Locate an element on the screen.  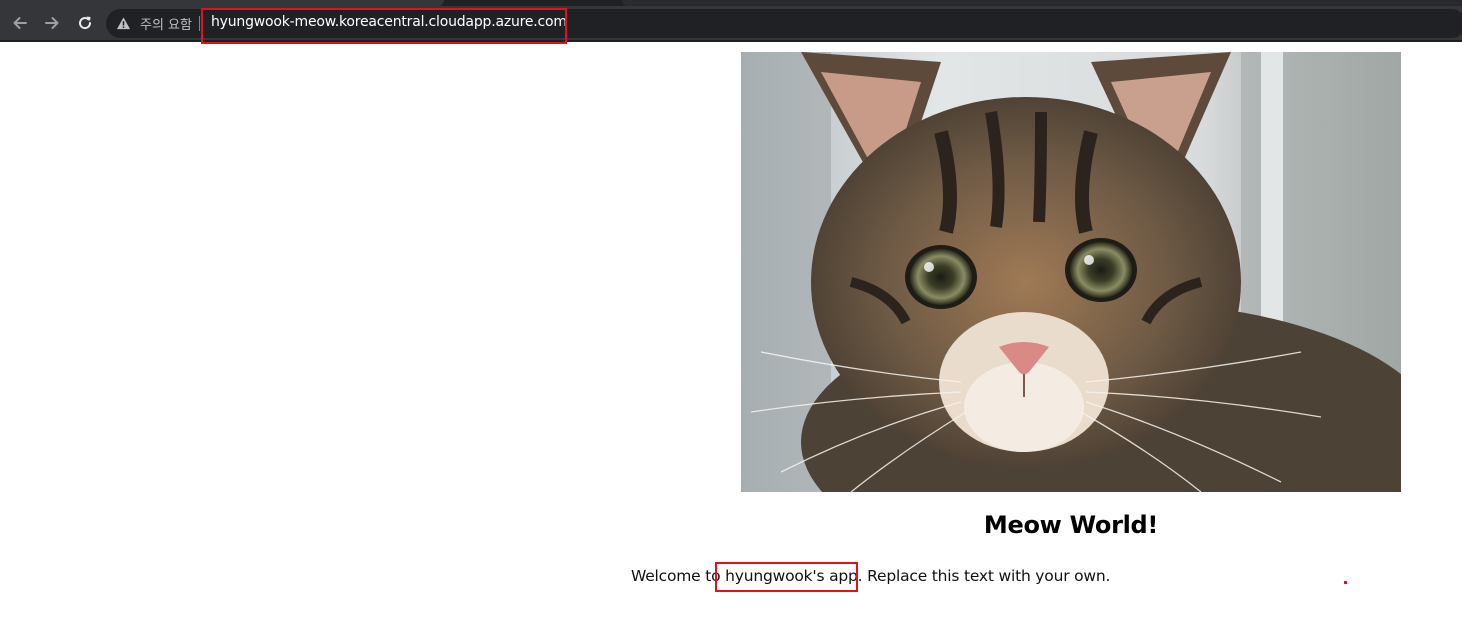
page-title: Meow World! is located at coordinates (1071, 525).